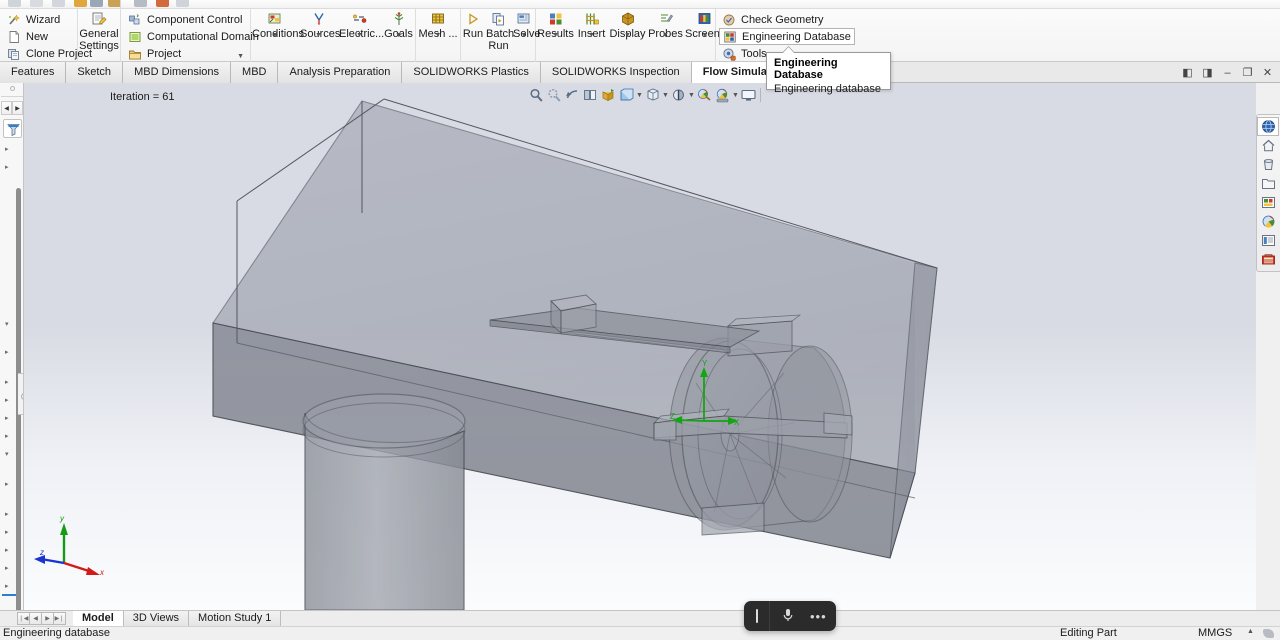 The width and height of the screenshot is (1280, 640). I want to click on tooltip-title: Engineering Database, so click(806, 69).